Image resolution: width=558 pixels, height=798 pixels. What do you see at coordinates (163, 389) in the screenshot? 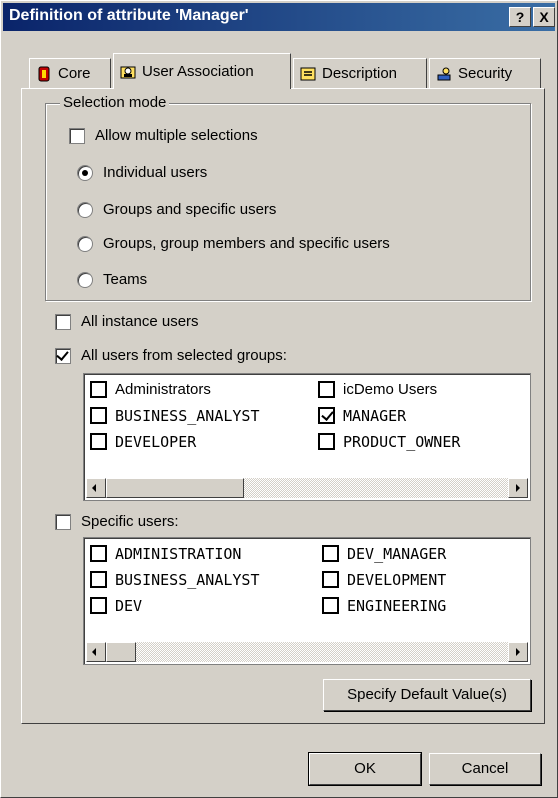
I see `list-item-label: Administrators` at bounding box center [163, 389].